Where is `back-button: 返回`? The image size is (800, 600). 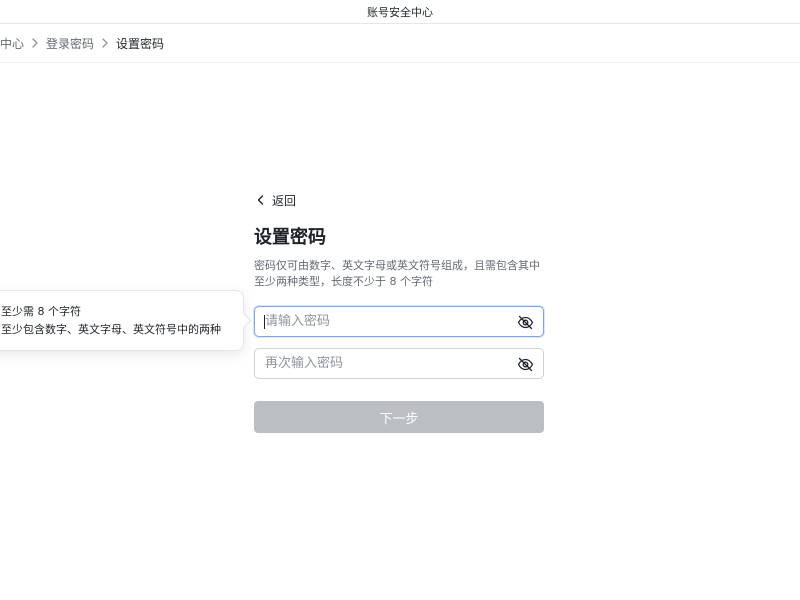
back-button: 返回 is located at coordinates (399, 200).